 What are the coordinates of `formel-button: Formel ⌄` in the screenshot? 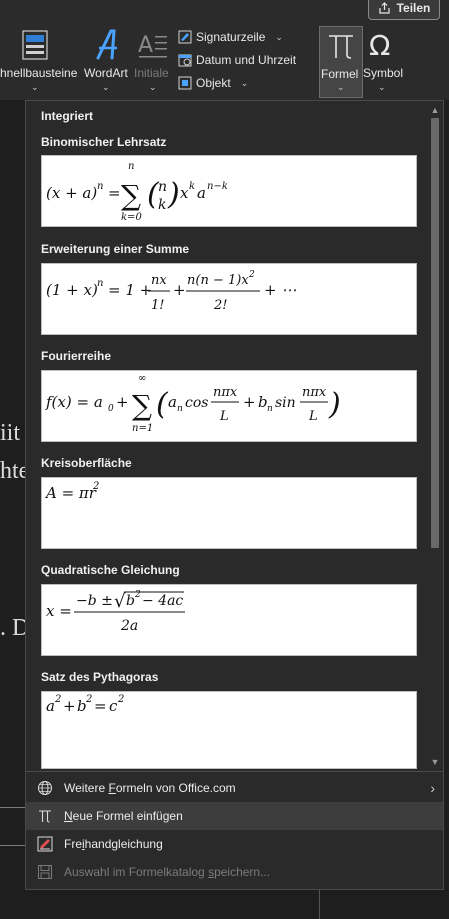 It's located at (341, 62).